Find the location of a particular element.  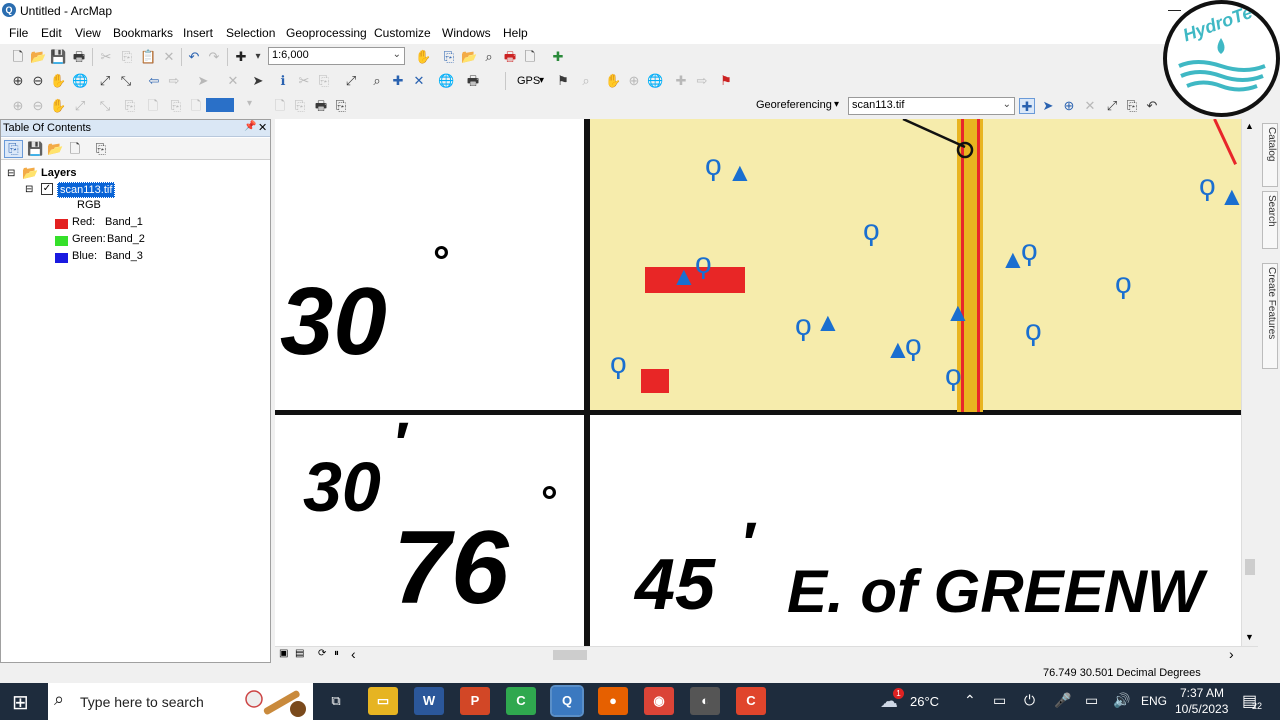

file-explorer-icon: ▭ is located at coordinates (383, 701).